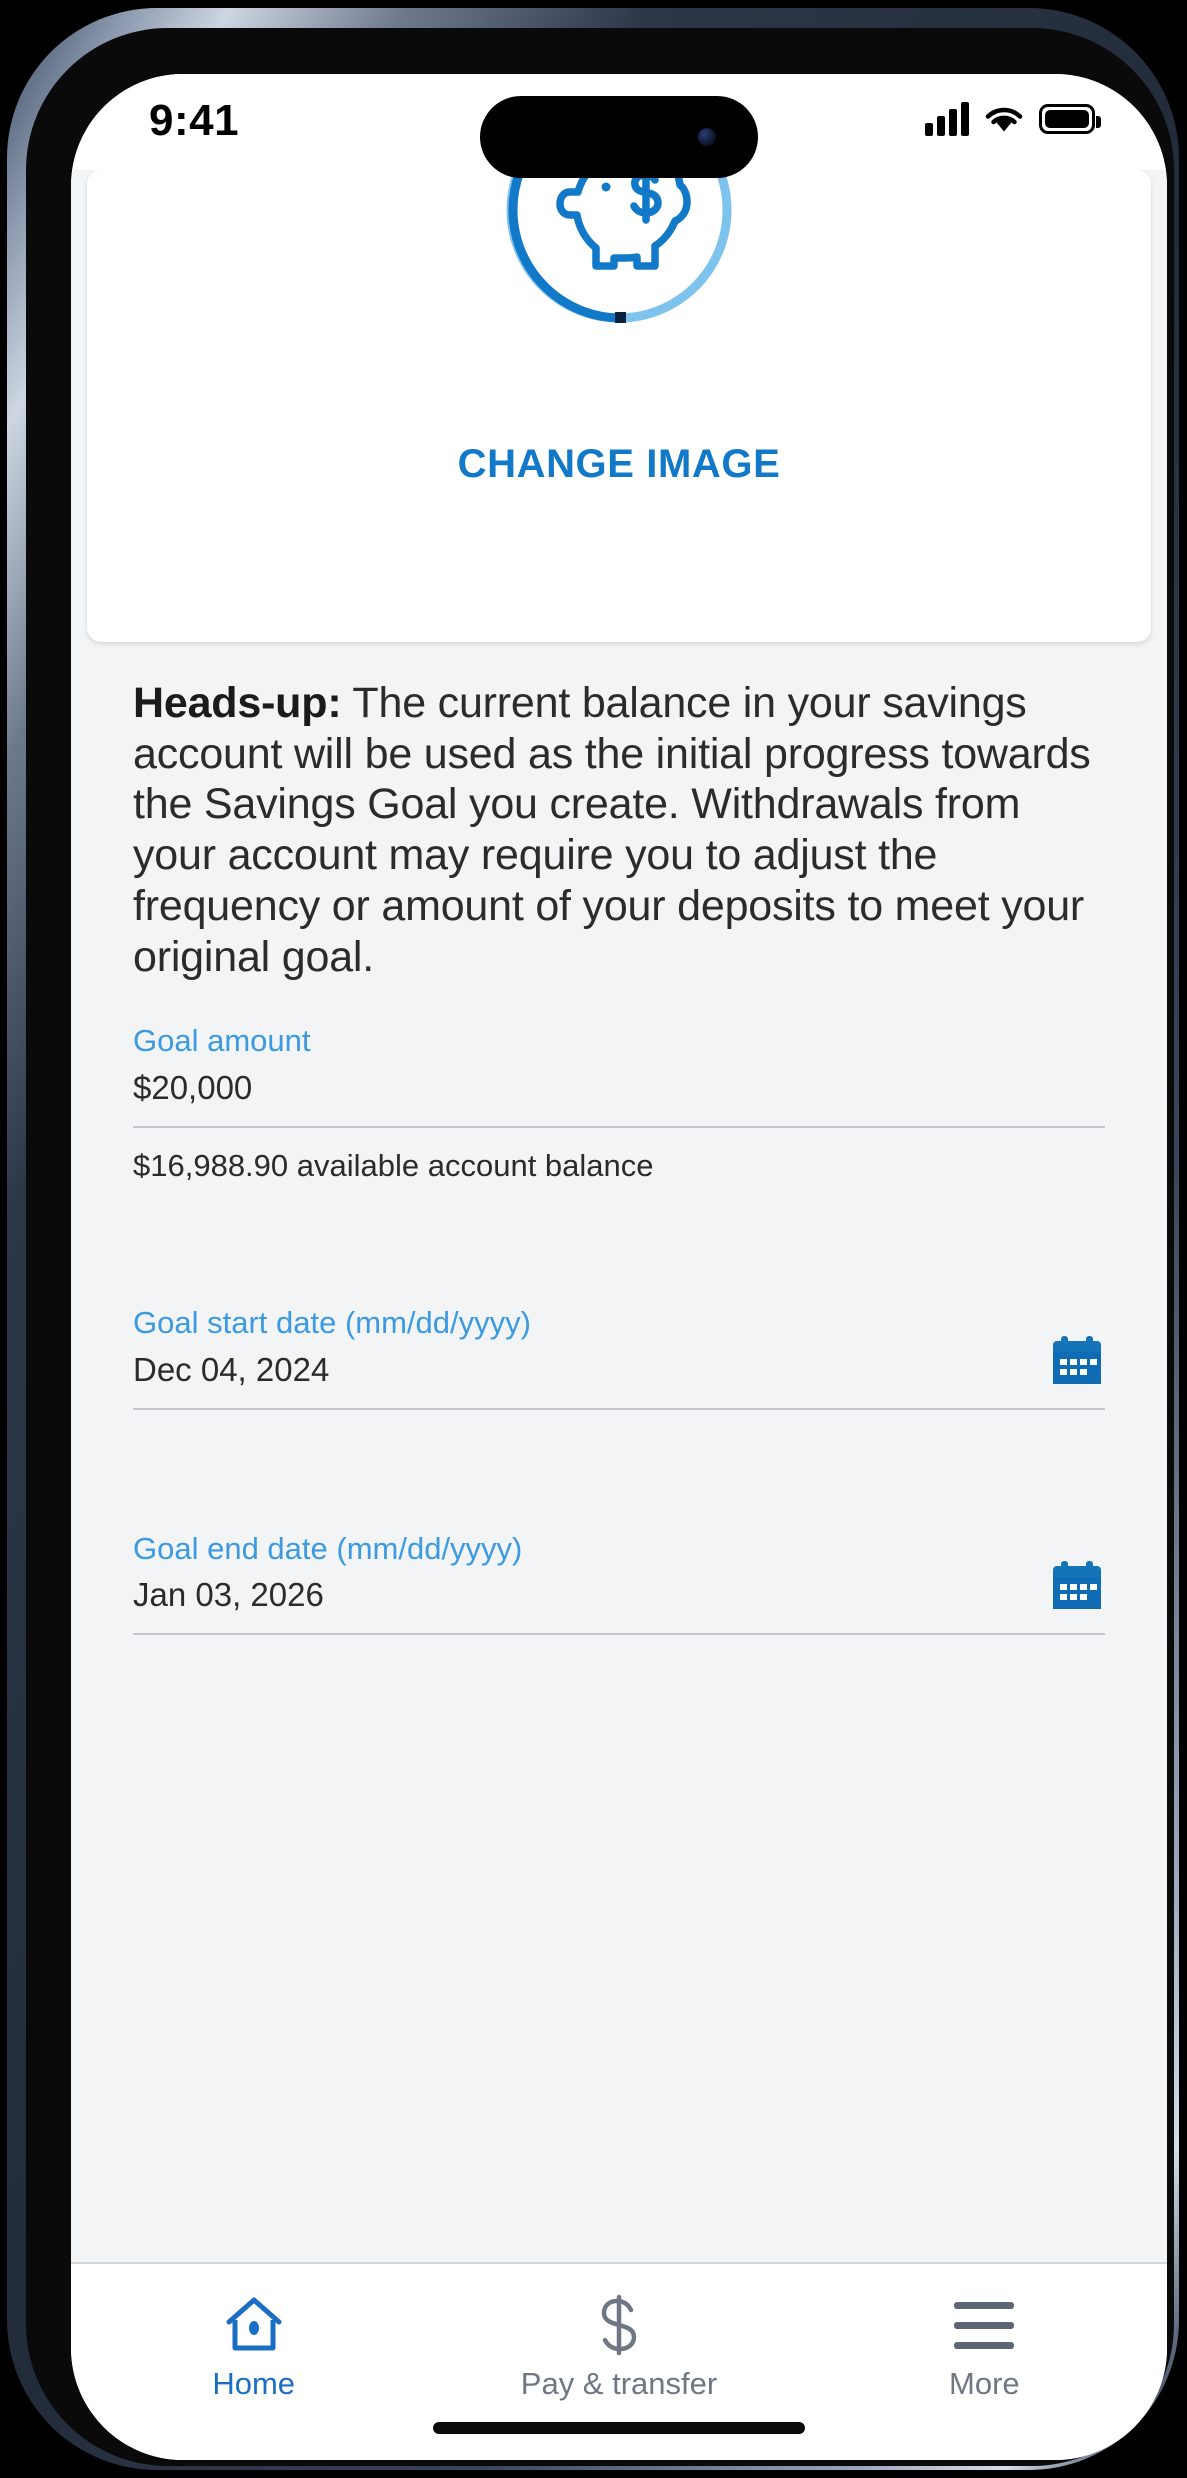  Describe the element at coordinates (619, 1370) in the screenshot. I see `goal-start-date-value: Dec 04, 2024` at that location.